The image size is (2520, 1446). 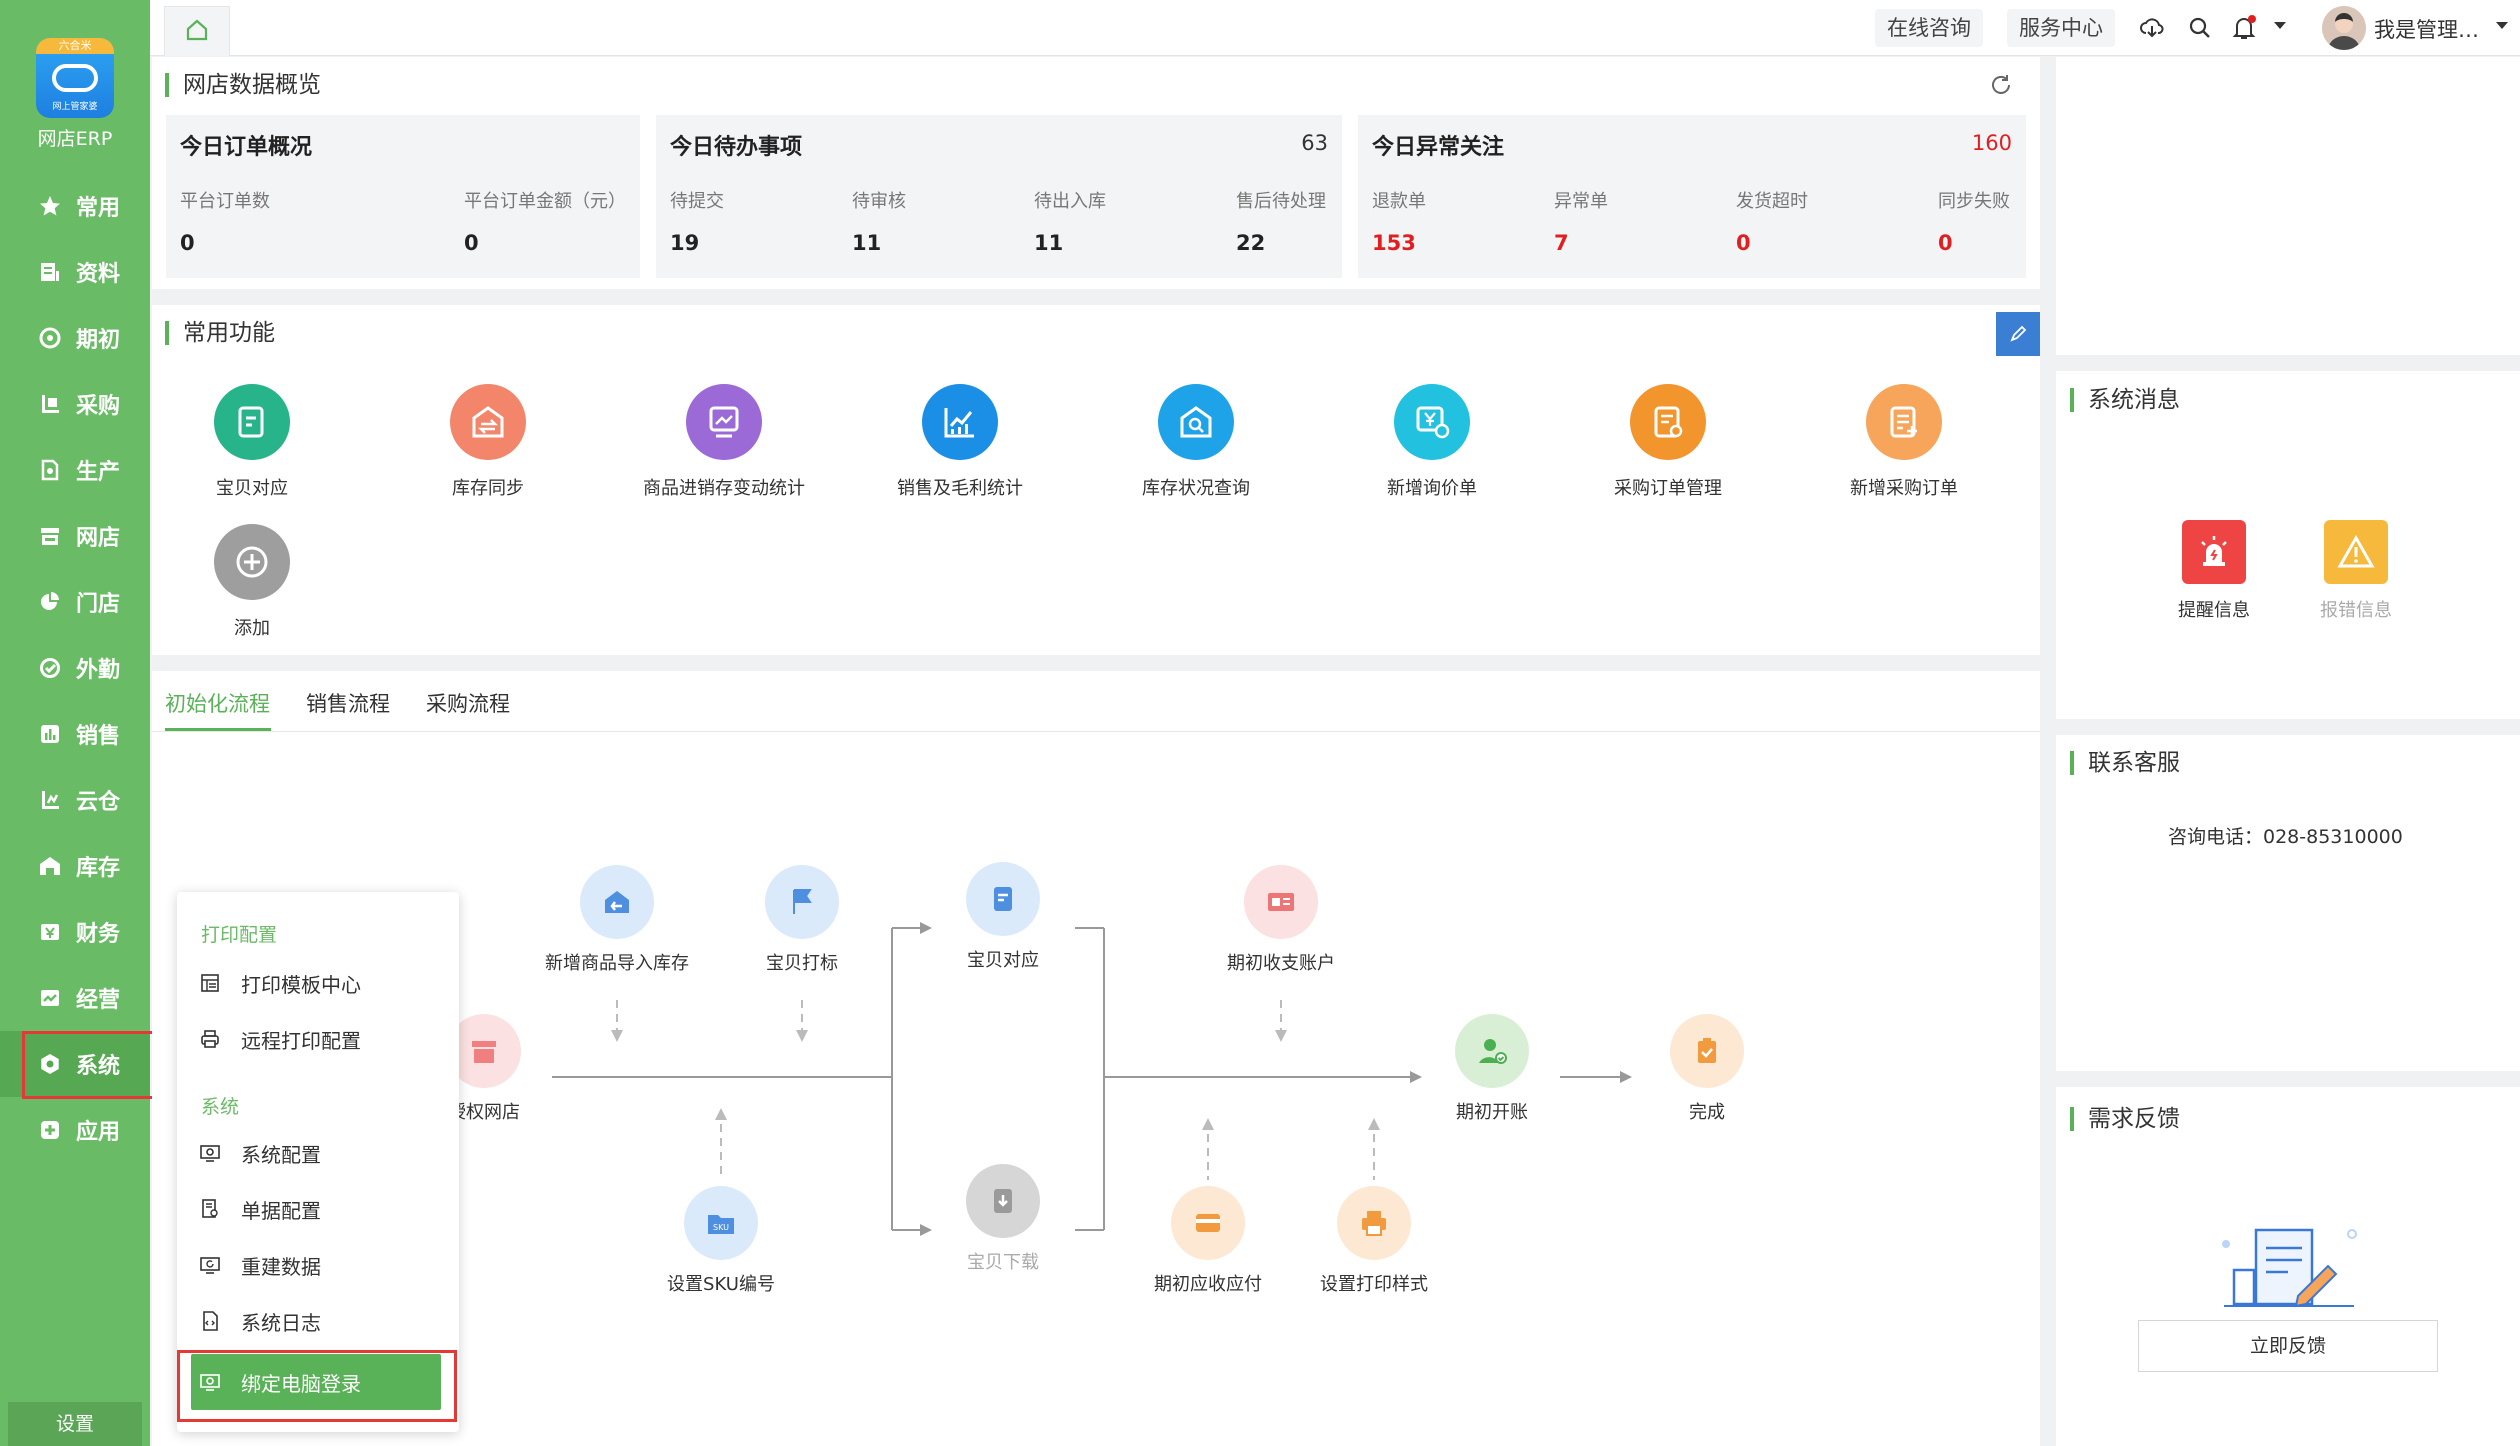 I want to click on menu-item-rebuild-data: 重建数据, so click(x=260, y=1265).